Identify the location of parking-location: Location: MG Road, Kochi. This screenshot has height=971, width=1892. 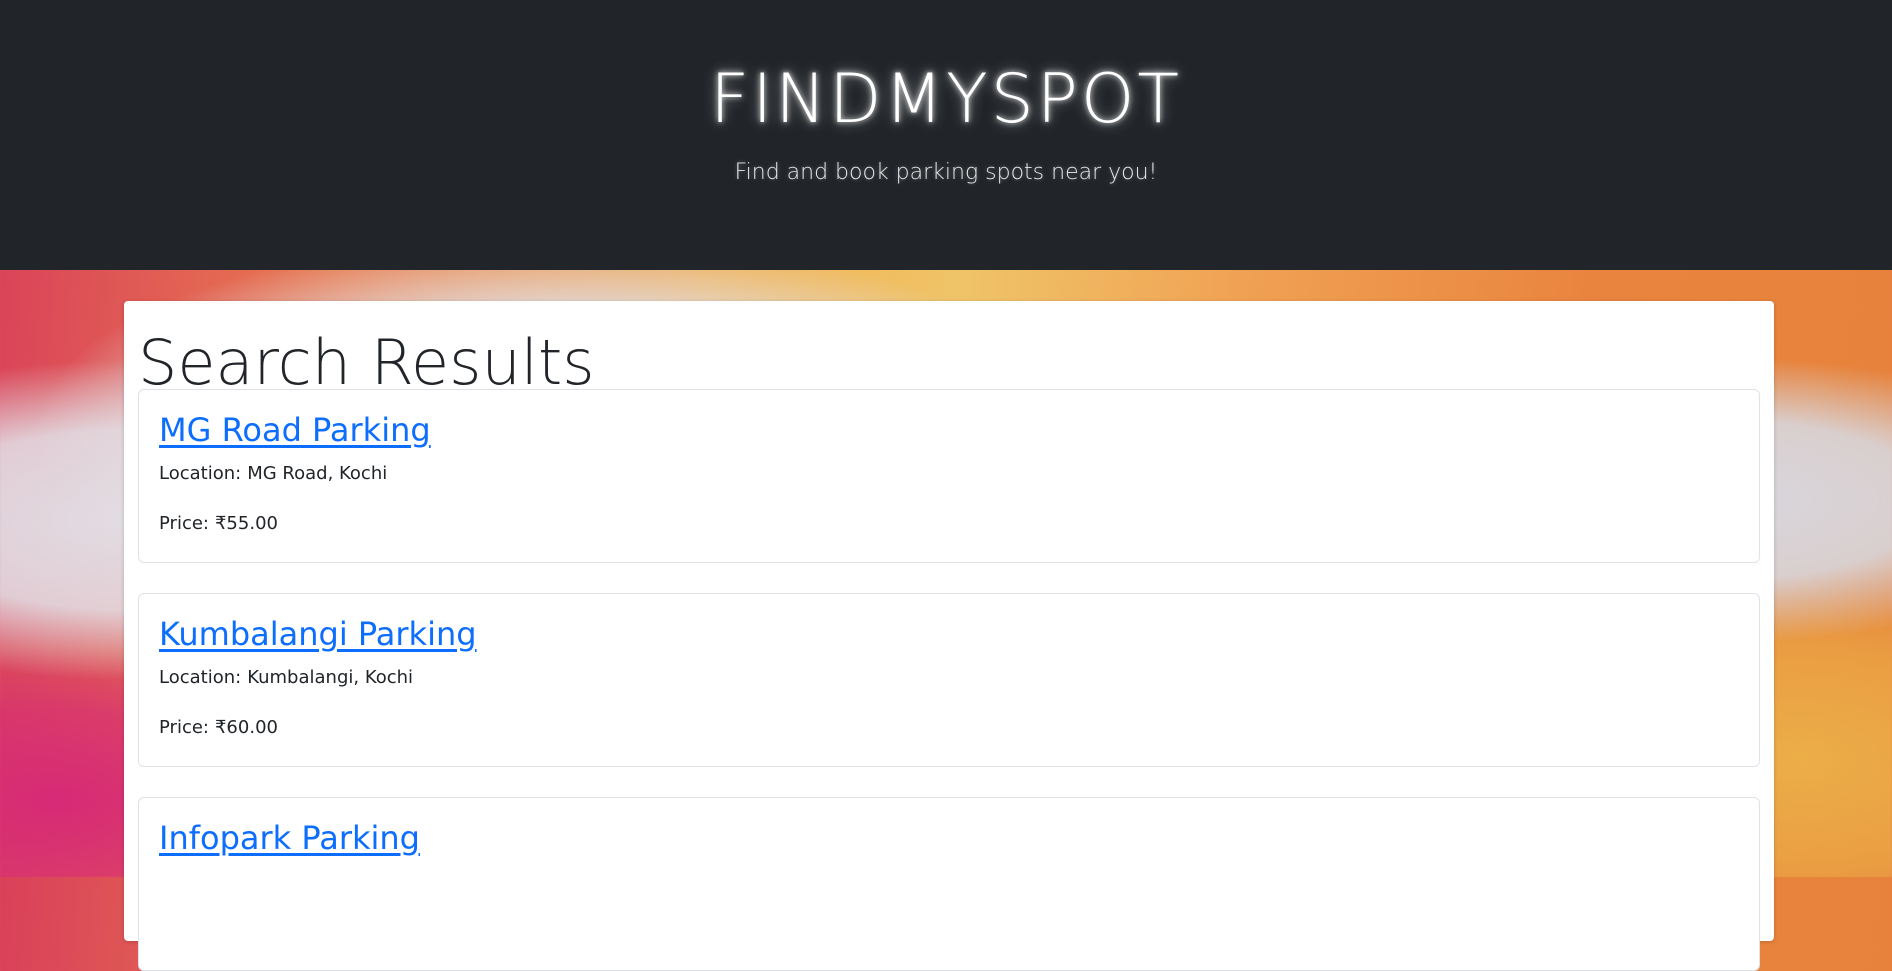
(949, 474).